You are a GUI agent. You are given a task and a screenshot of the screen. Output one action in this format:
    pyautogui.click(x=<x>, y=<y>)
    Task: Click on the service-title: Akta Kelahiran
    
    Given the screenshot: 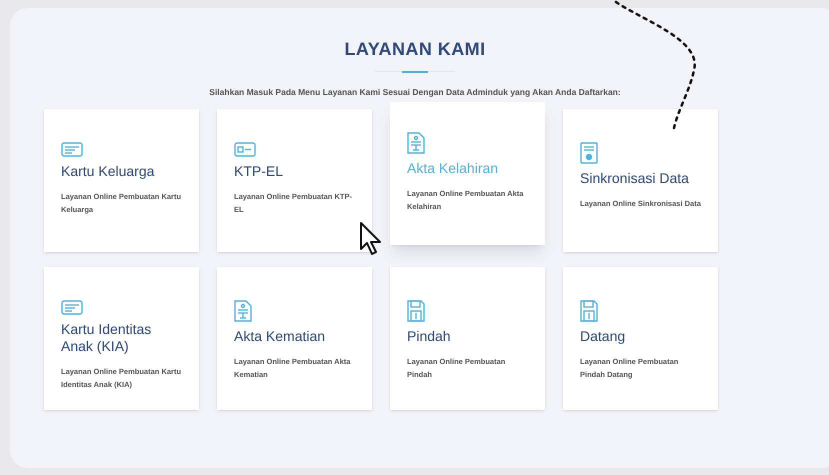 What is the action you would take?
    pyautogui.click(x=453, y=168)
    